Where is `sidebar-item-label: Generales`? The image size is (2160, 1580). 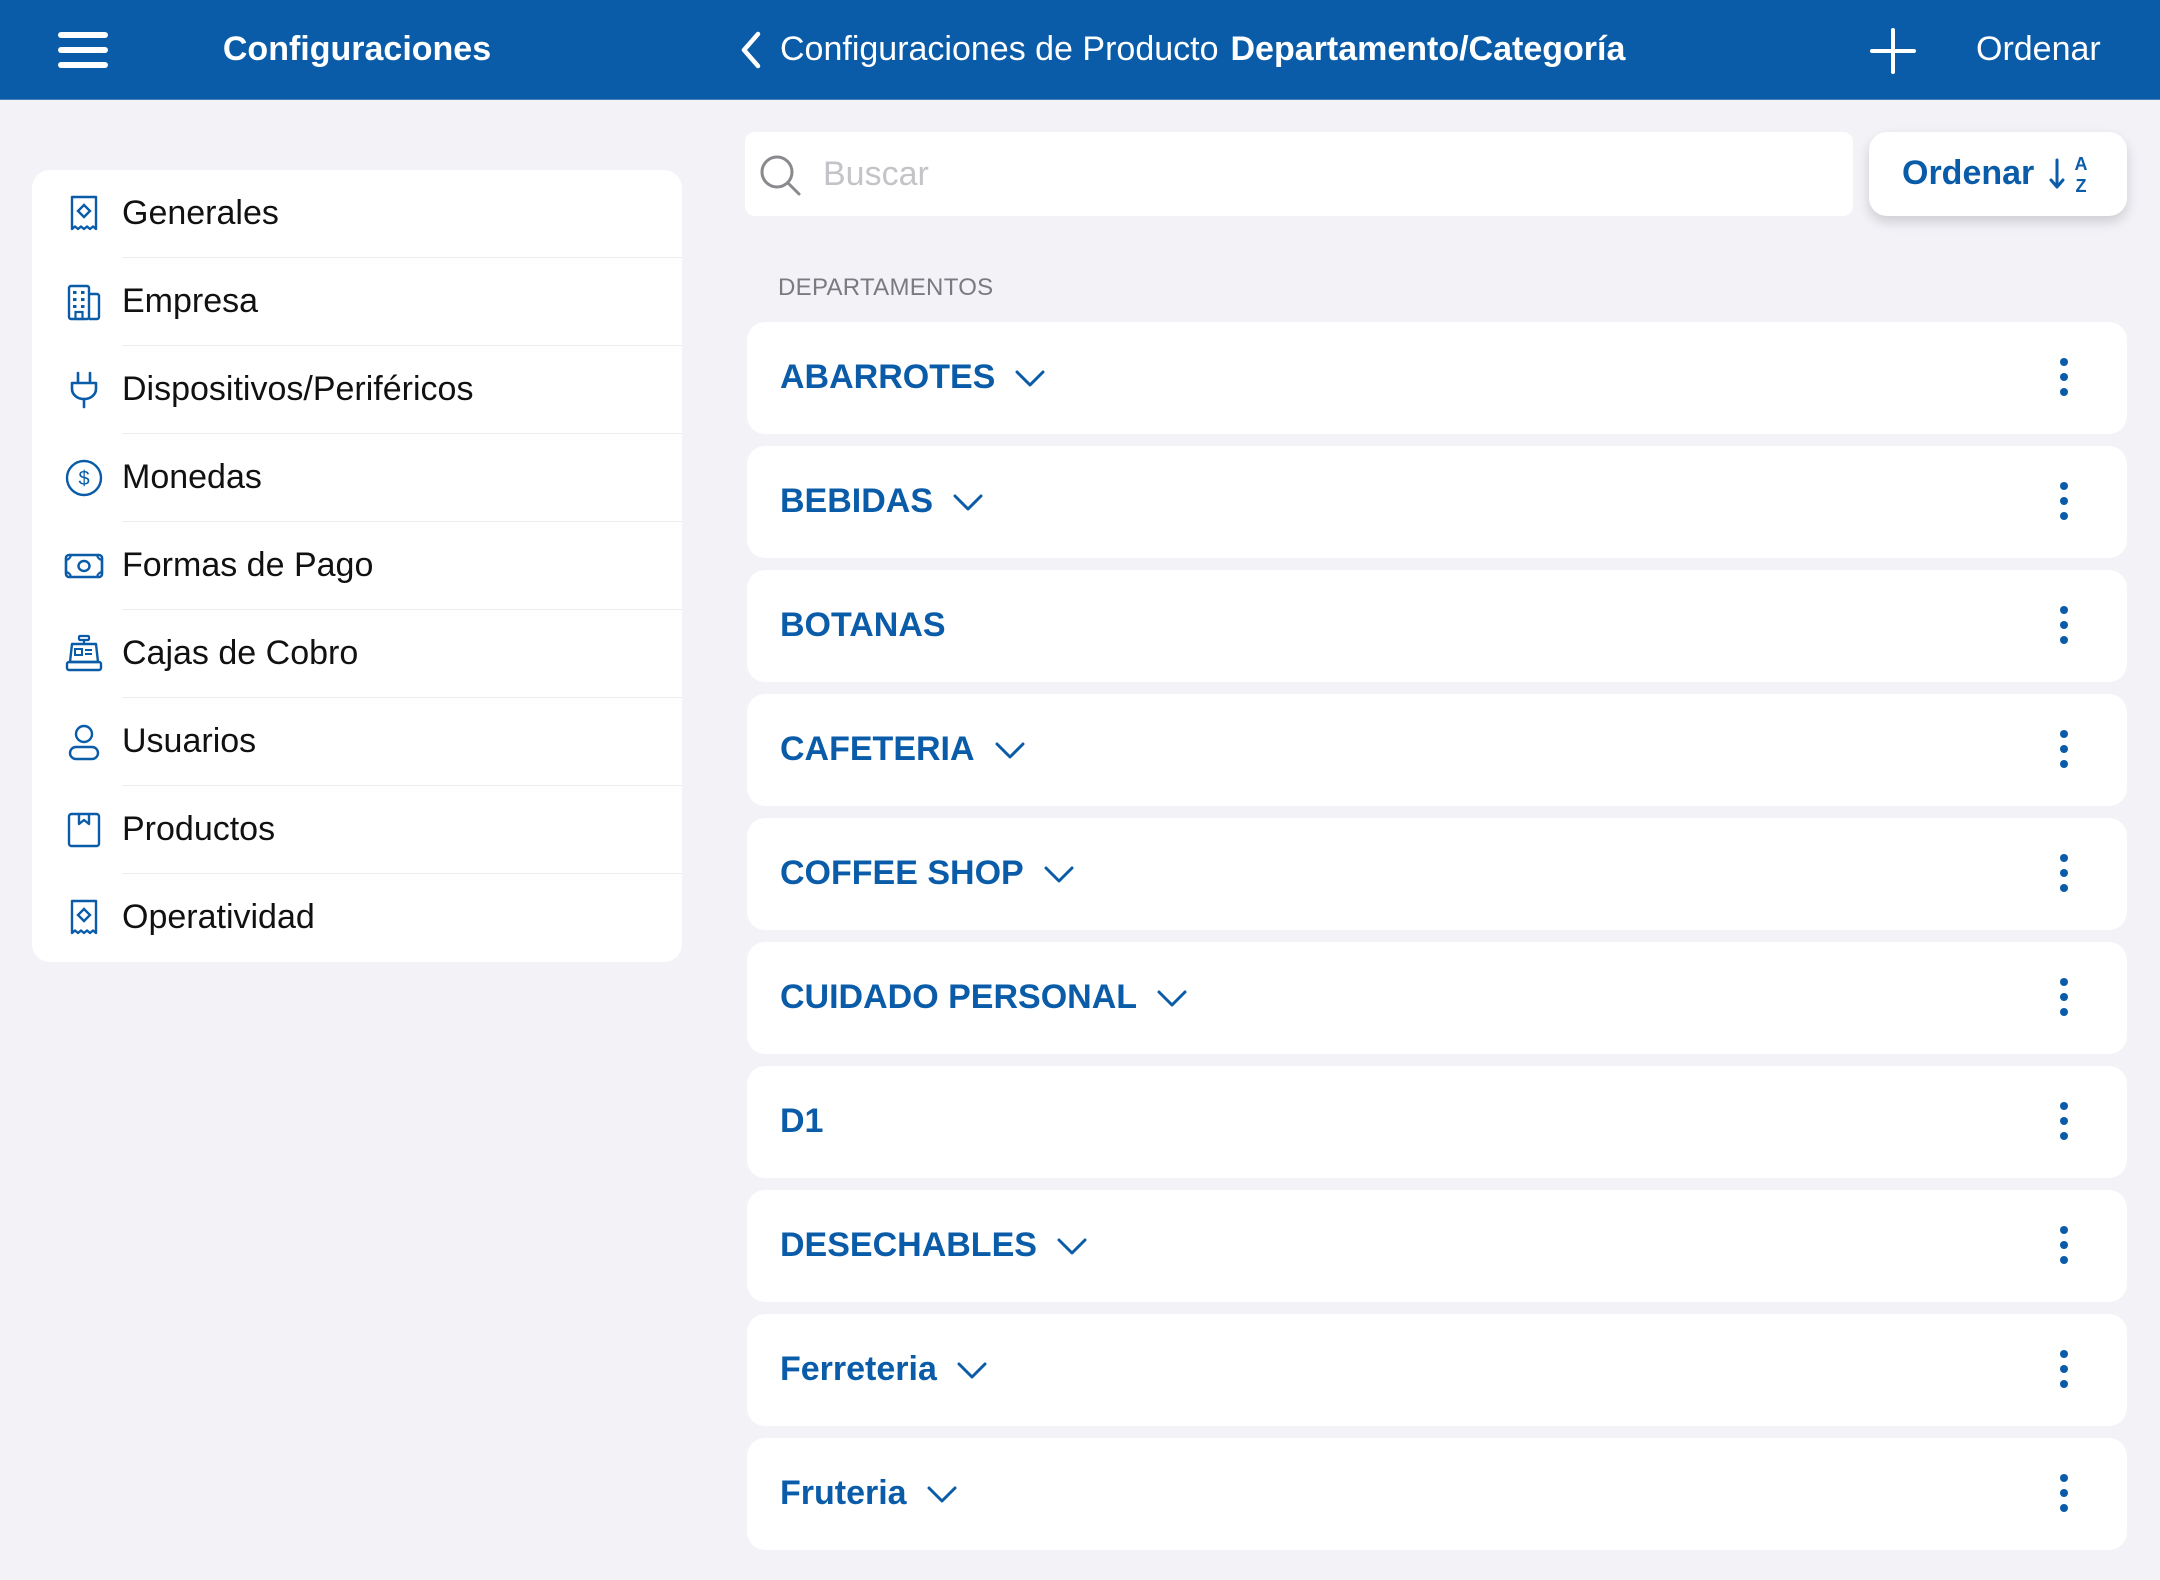
sidebar-item-label: Generales is located at coordinates (200, 213).